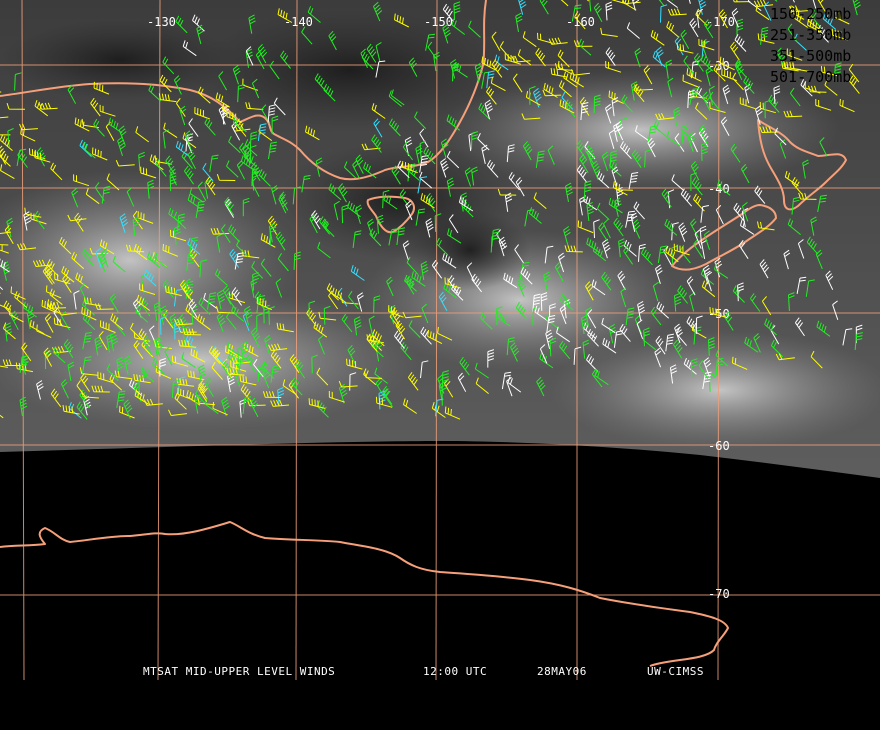 Image resolution: width=880 pixels, height=730 pixels. Describe the element at coordinates (810, 35) in the screenshot. I see `legend-item: 251-350mb` at that location.